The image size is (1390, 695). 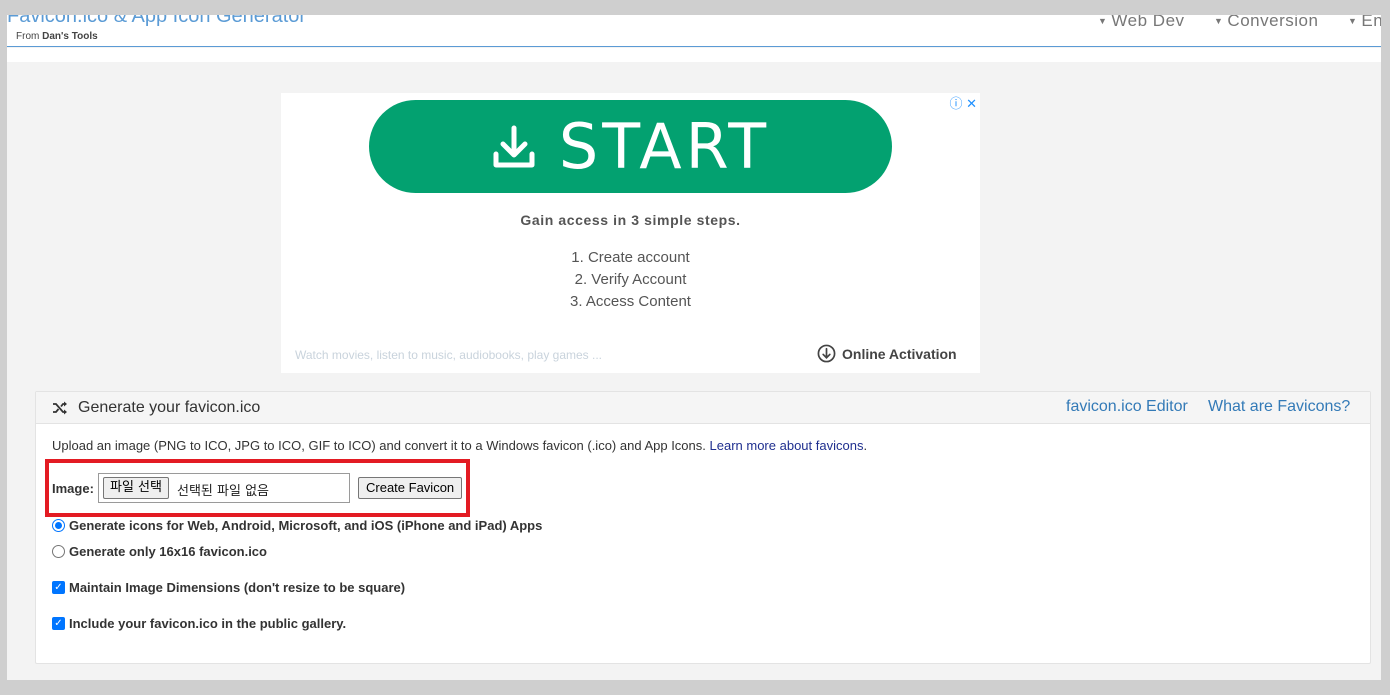 What do you see at coordinates (630, 301) in the screenshot?
I see `ad-step: 3. Access Content` at bounding box center [630, 301].